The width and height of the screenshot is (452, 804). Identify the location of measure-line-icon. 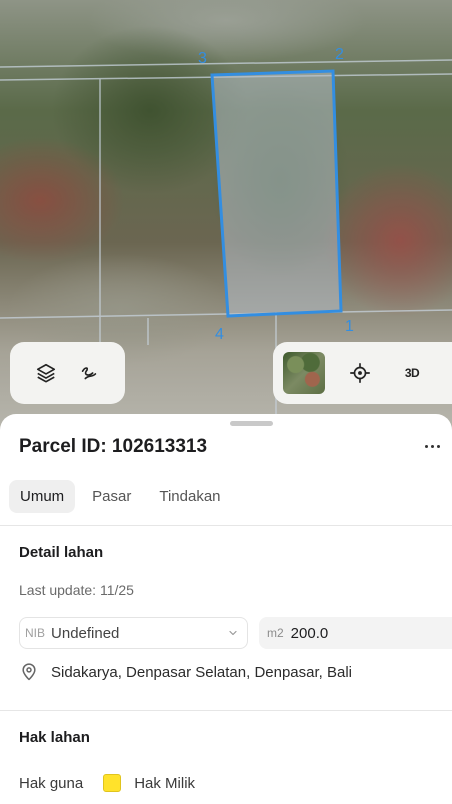
(89, 373).